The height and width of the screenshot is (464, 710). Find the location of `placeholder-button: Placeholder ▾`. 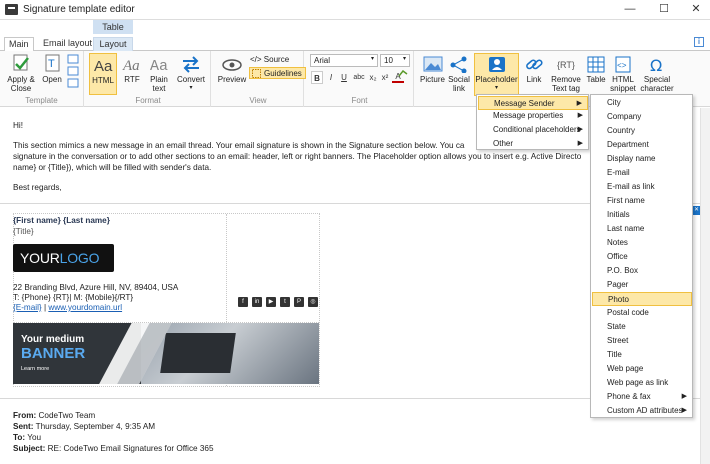

placeholder-button: Placeholder ▾ is located at coordinates (496, 74).